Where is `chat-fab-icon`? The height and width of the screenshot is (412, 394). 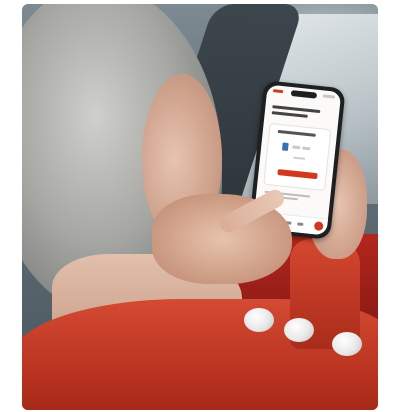 chat-fab-icon is located at coordinates (318, 226).